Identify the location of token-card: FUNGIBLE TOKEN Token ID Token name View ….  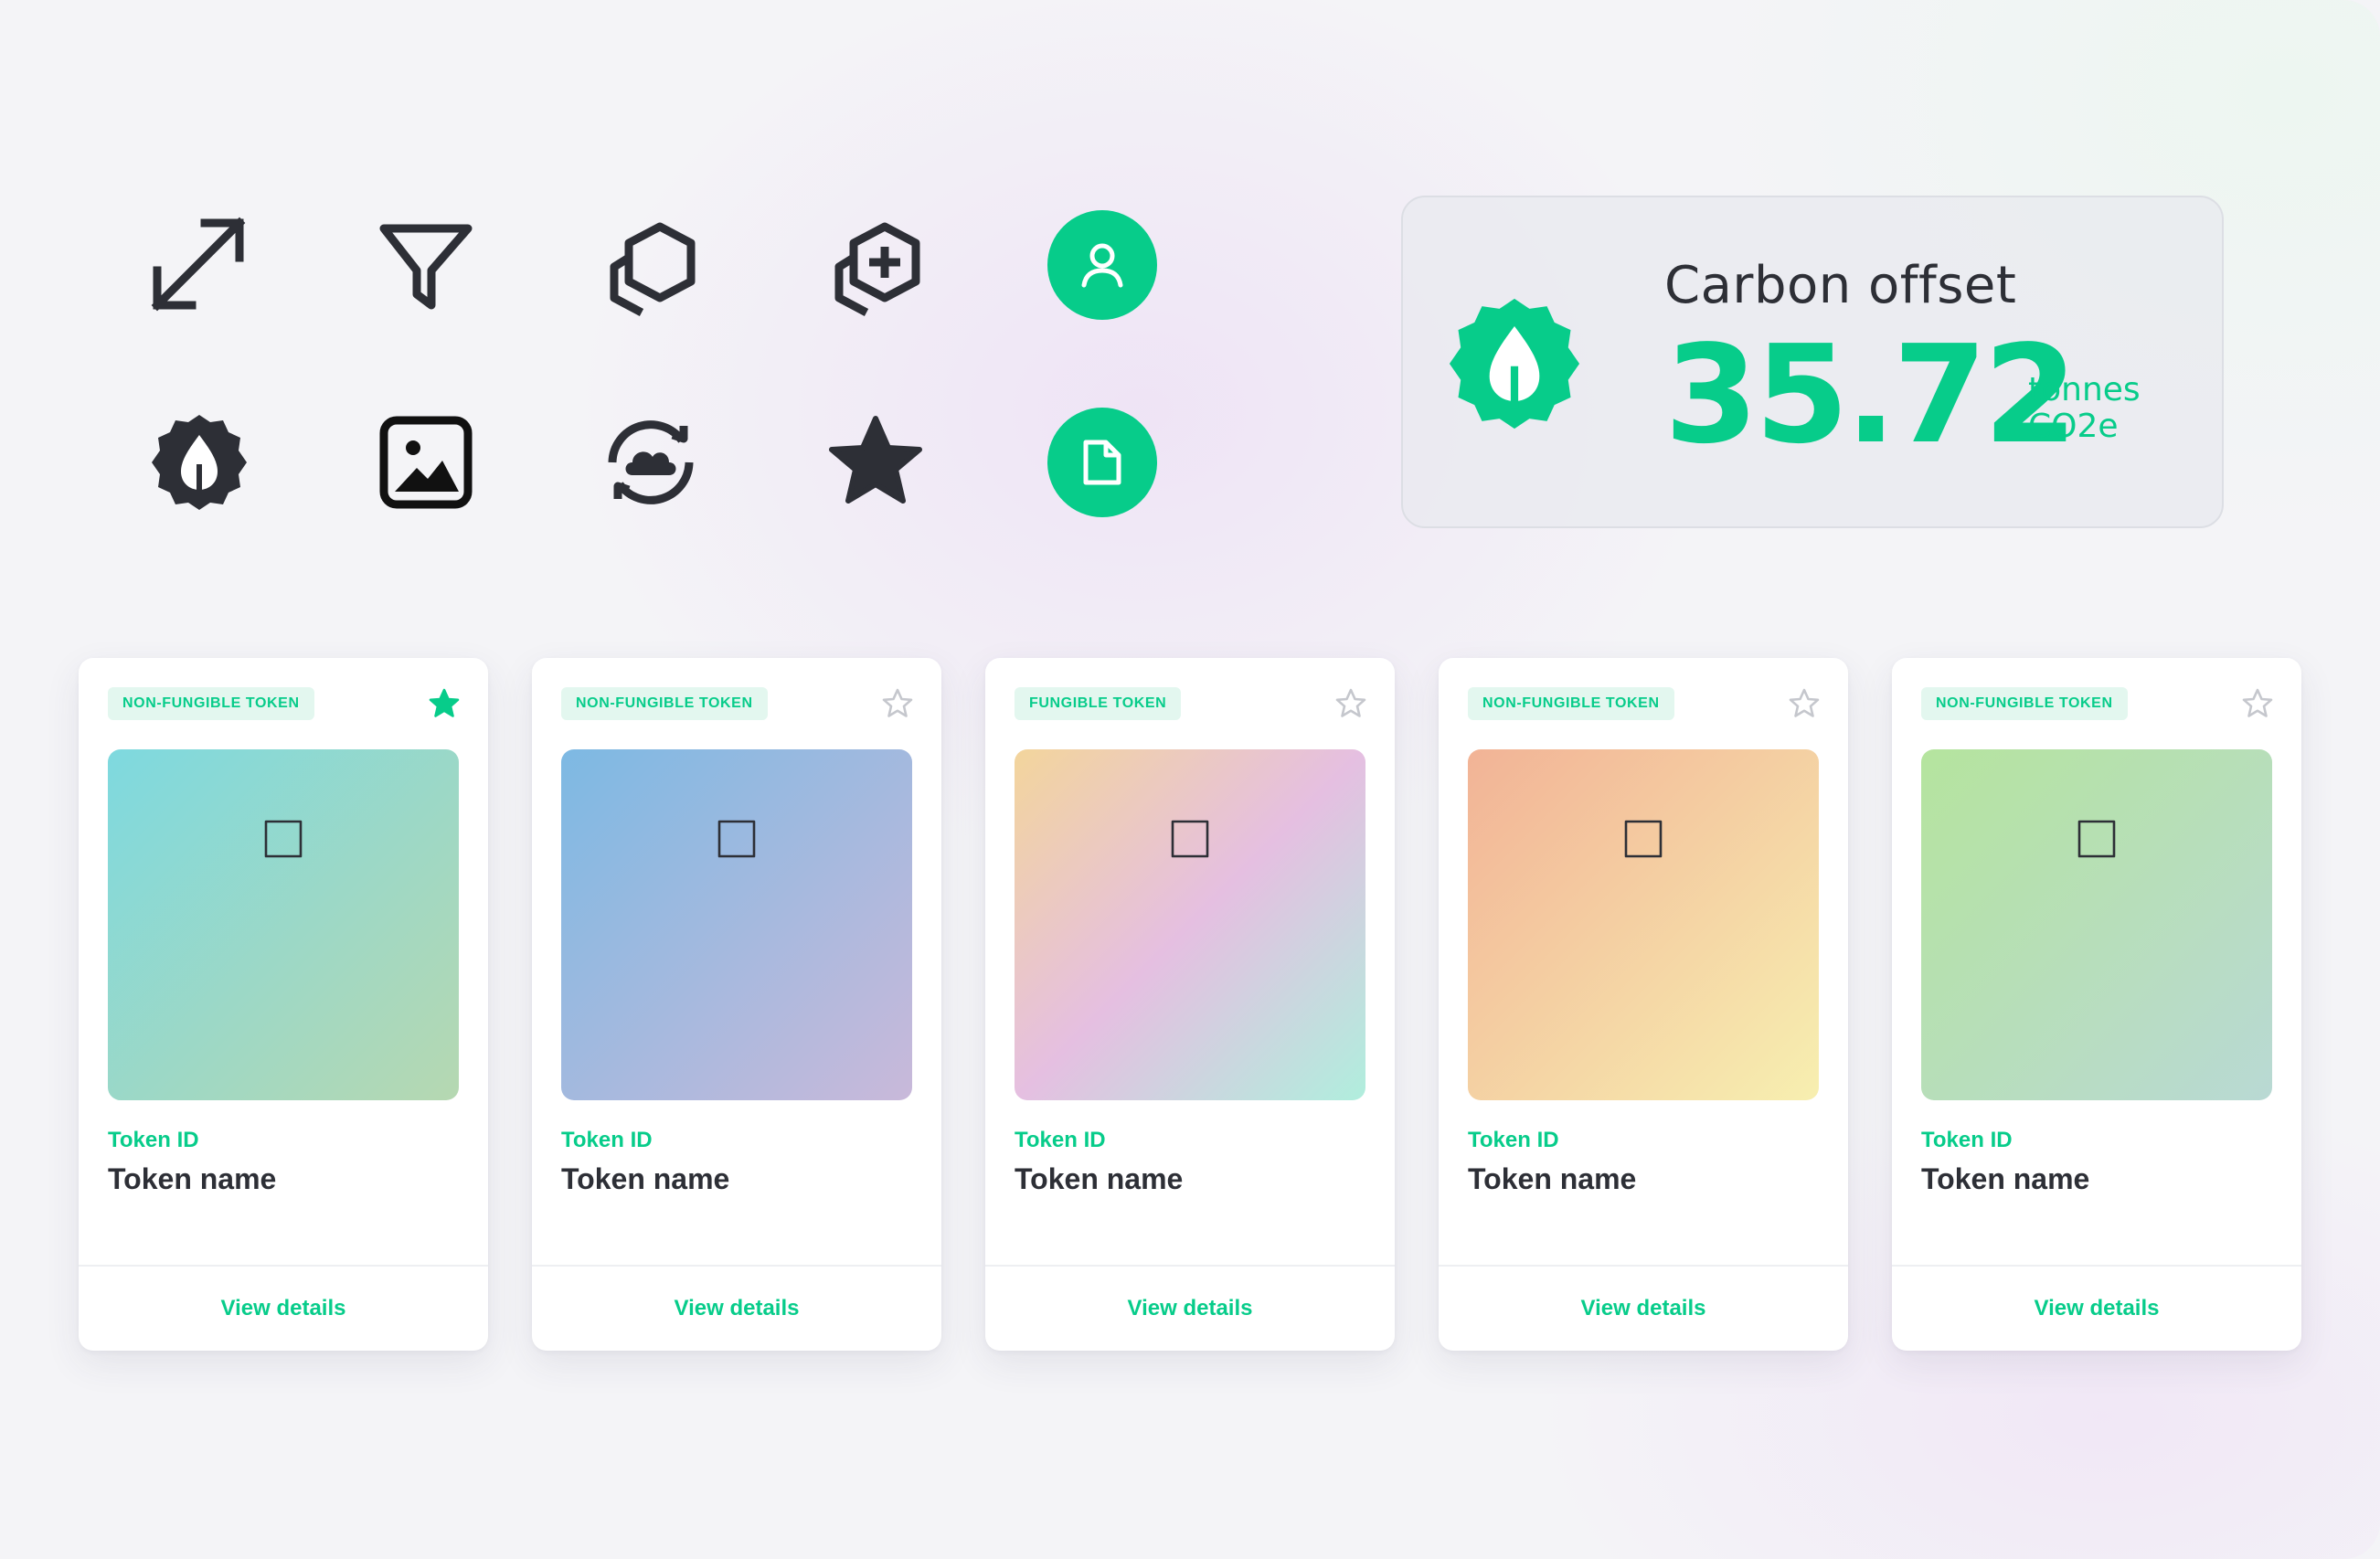
(1190, 1004).